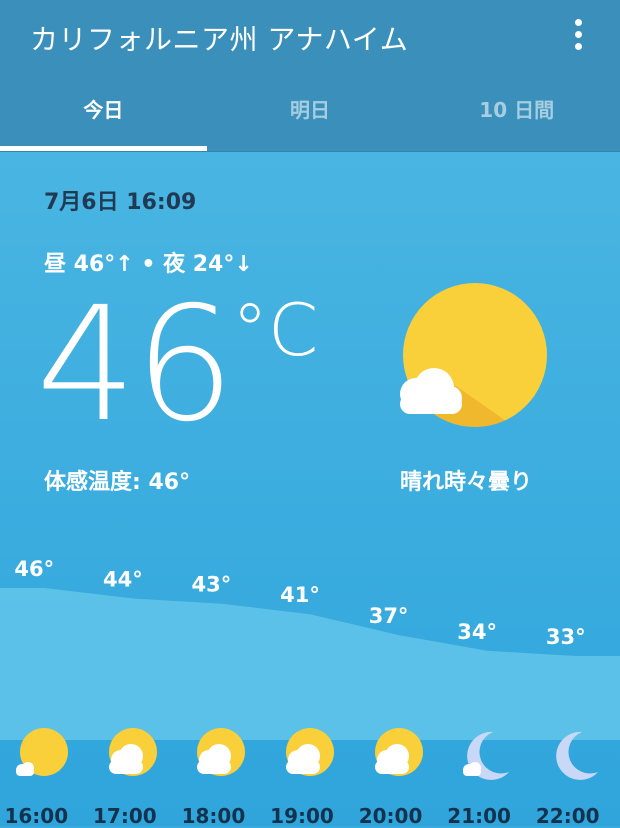 This screenshot has height=828, width=620. I want to click on hourly-forecast: 16:00 17:00 18:00 19:00 20:00 21:00 22:00, so click(310, 774).